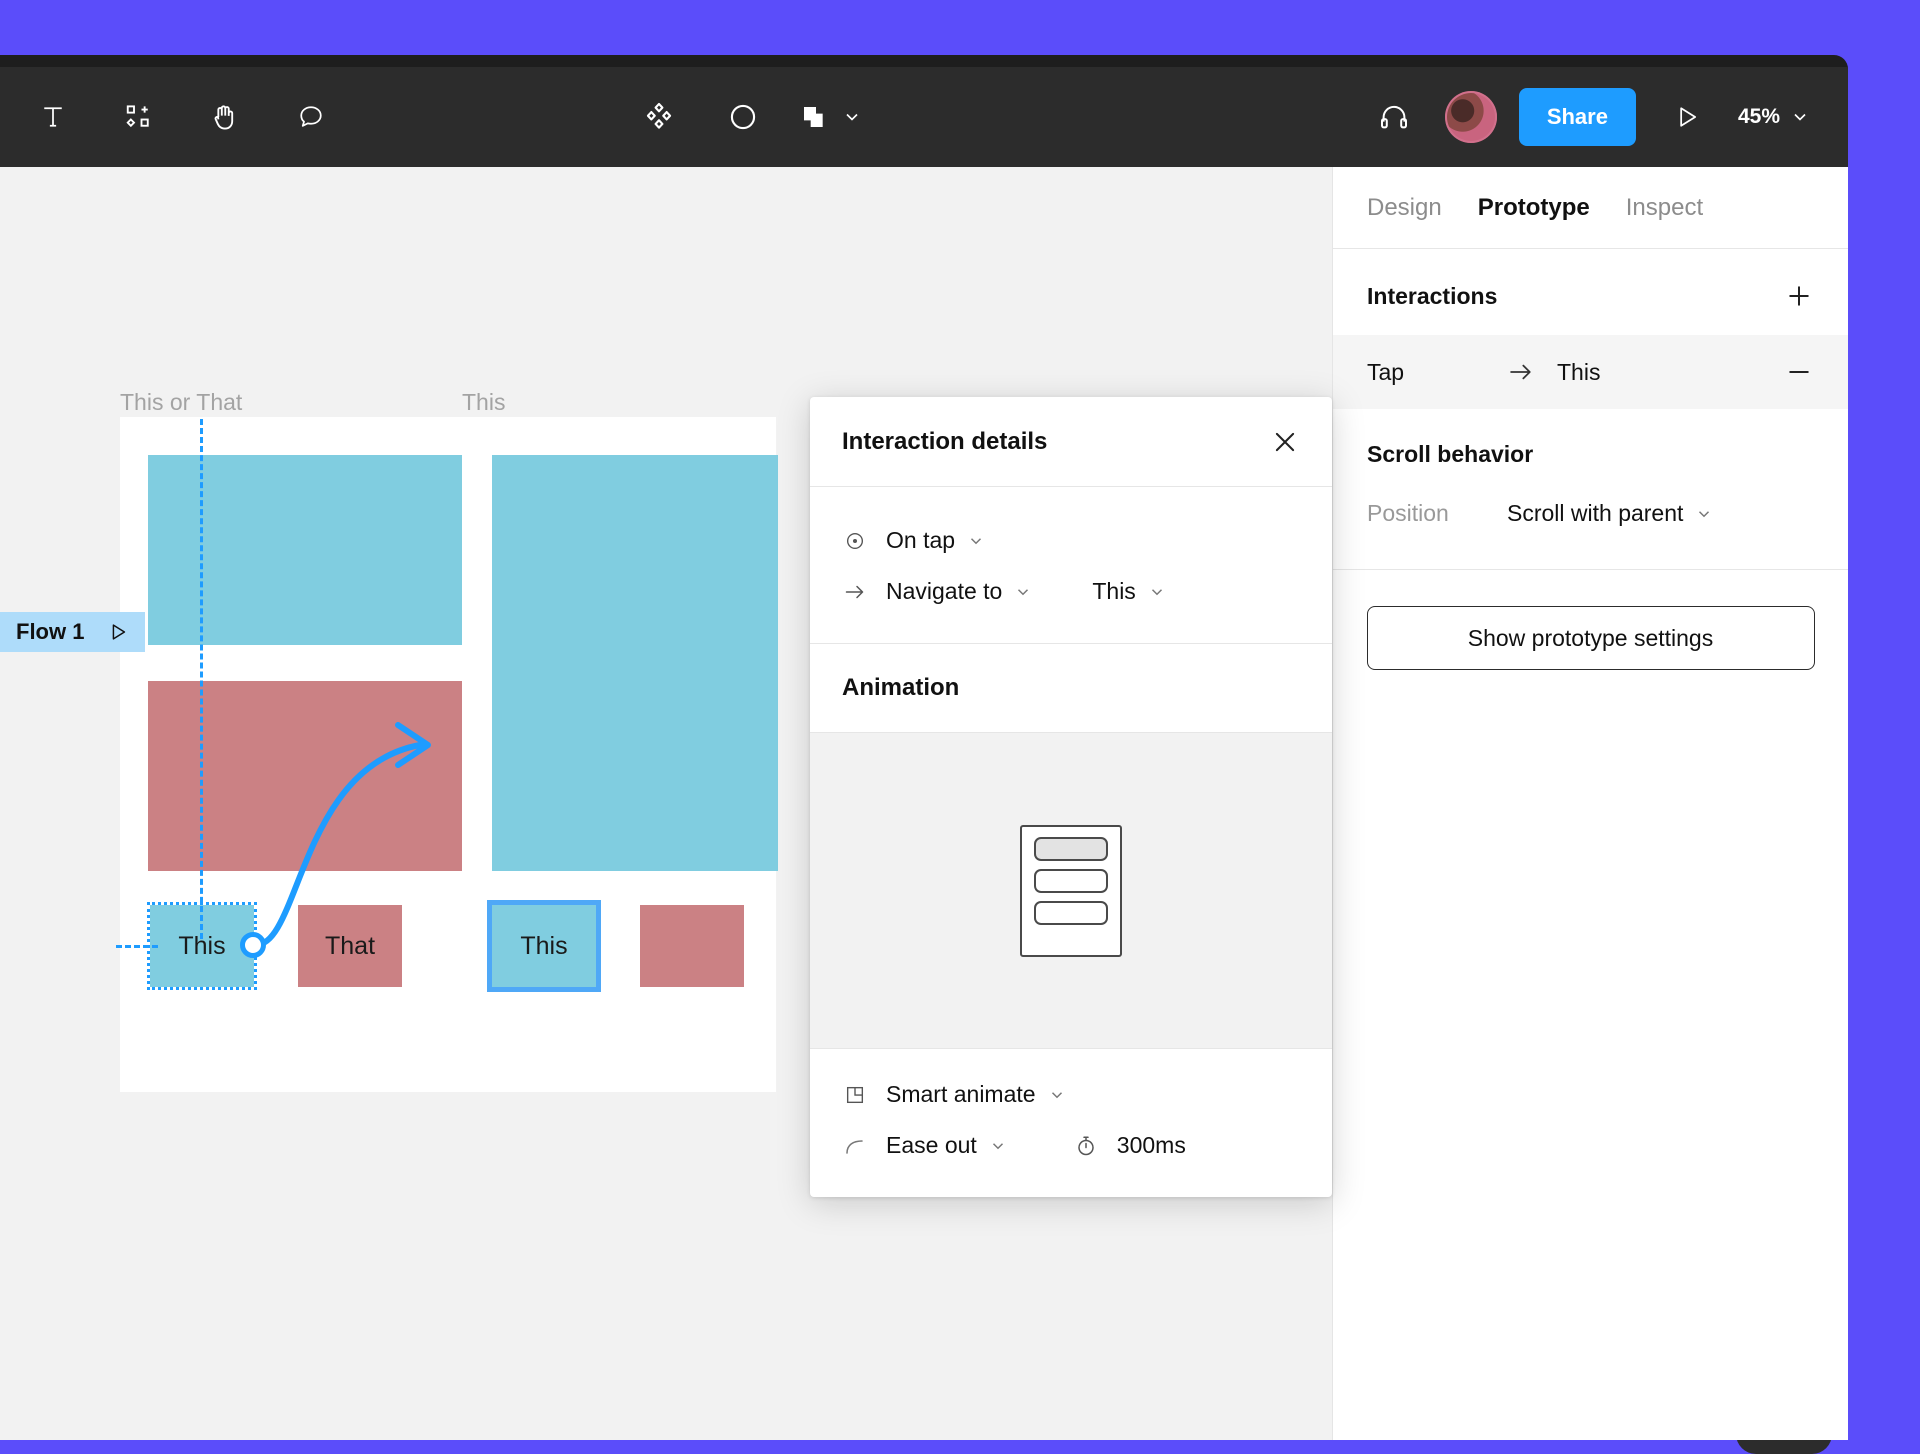 The width and height of the screenshot is (1920, 1454). What do you see at coordinates (659, 117) in the screenshot?
I see `plugins-icon` at bounding box center [659, 117].